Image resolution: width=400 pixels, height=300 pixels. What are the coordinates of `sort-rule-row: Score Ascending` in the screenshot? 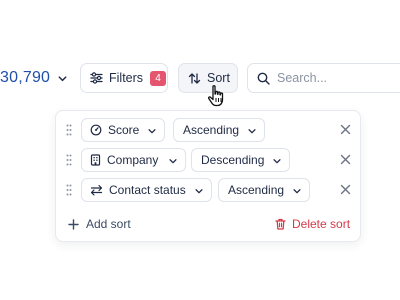 It's located at (208, 130).